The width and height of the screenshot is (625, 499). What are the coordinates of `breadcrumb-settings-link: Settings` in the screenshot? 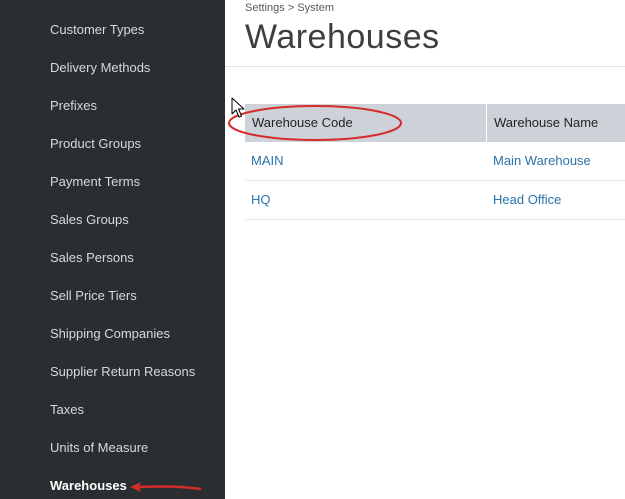 It's located at (265, 8).